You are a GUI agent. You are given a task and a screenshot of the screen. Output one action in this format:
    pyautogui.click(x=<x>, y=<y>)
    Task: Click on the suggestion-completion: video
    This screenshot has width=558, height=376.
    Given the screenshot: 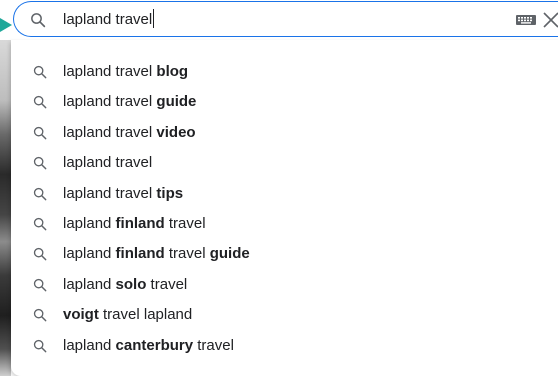 What is the action you would take?
    pyautogui.click(x=176, y=132)
    